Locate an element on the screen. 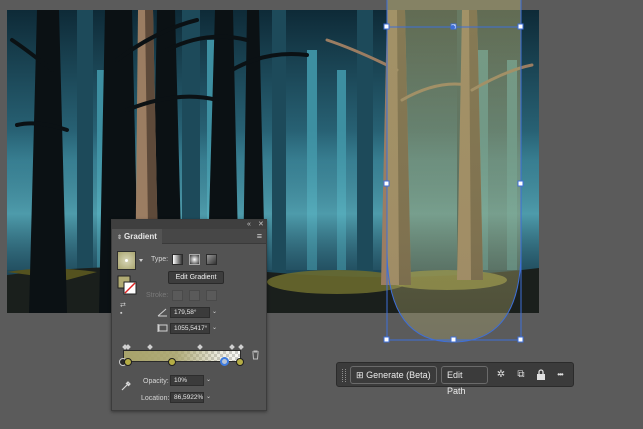  contextual-task-bar: ⊞ Generate (Beta) Edit Path ✲ ⧉ ••• is located at coordinates (455, 379).